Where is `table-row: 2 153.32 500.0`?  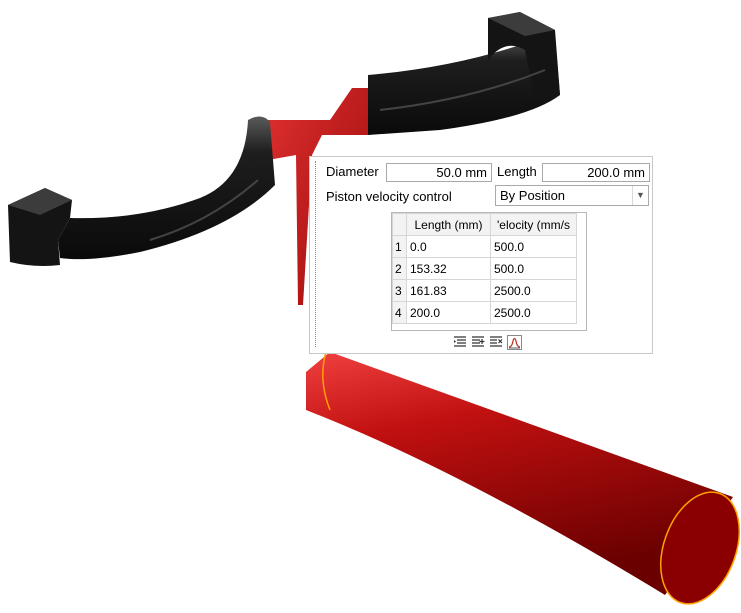
table-row: 2 153.32 500.0 is located at coordinates (484, 268).